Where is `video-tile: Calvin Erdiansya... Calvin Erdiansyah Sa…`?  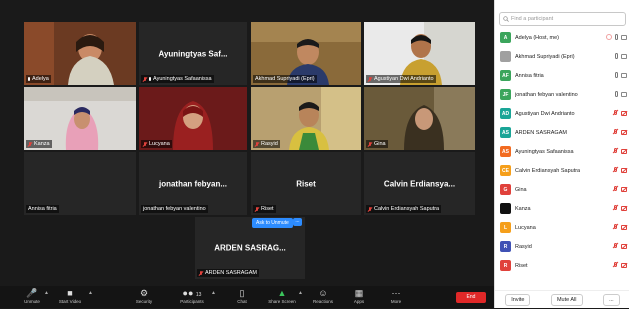 video-tile: Calvin Erdiansya... Calvin Erdiansyah Sa… is located at coordinates (419, 183).